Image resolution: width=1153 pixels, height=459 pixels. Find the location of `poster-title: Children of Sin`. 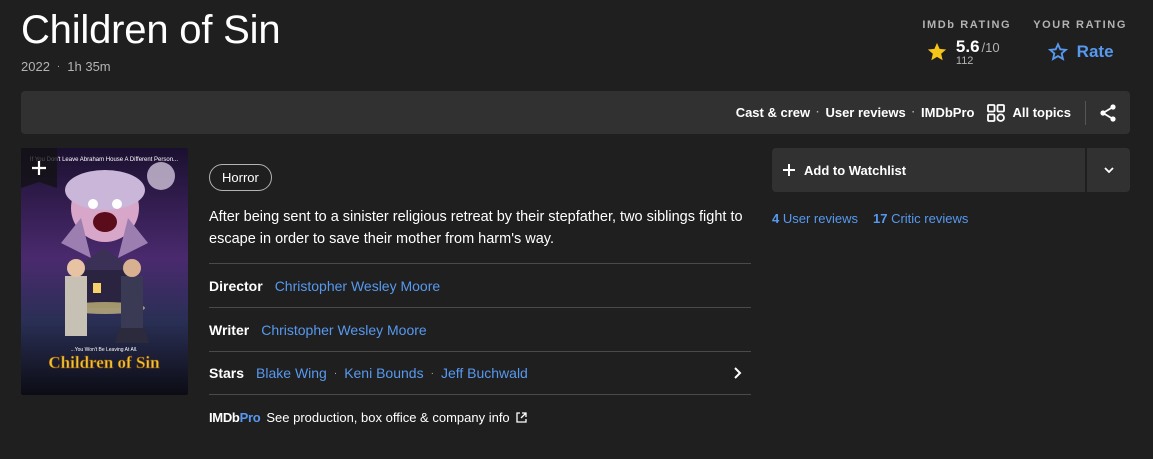

poster-title: Children of Sin is located at coordinates (104, 362).